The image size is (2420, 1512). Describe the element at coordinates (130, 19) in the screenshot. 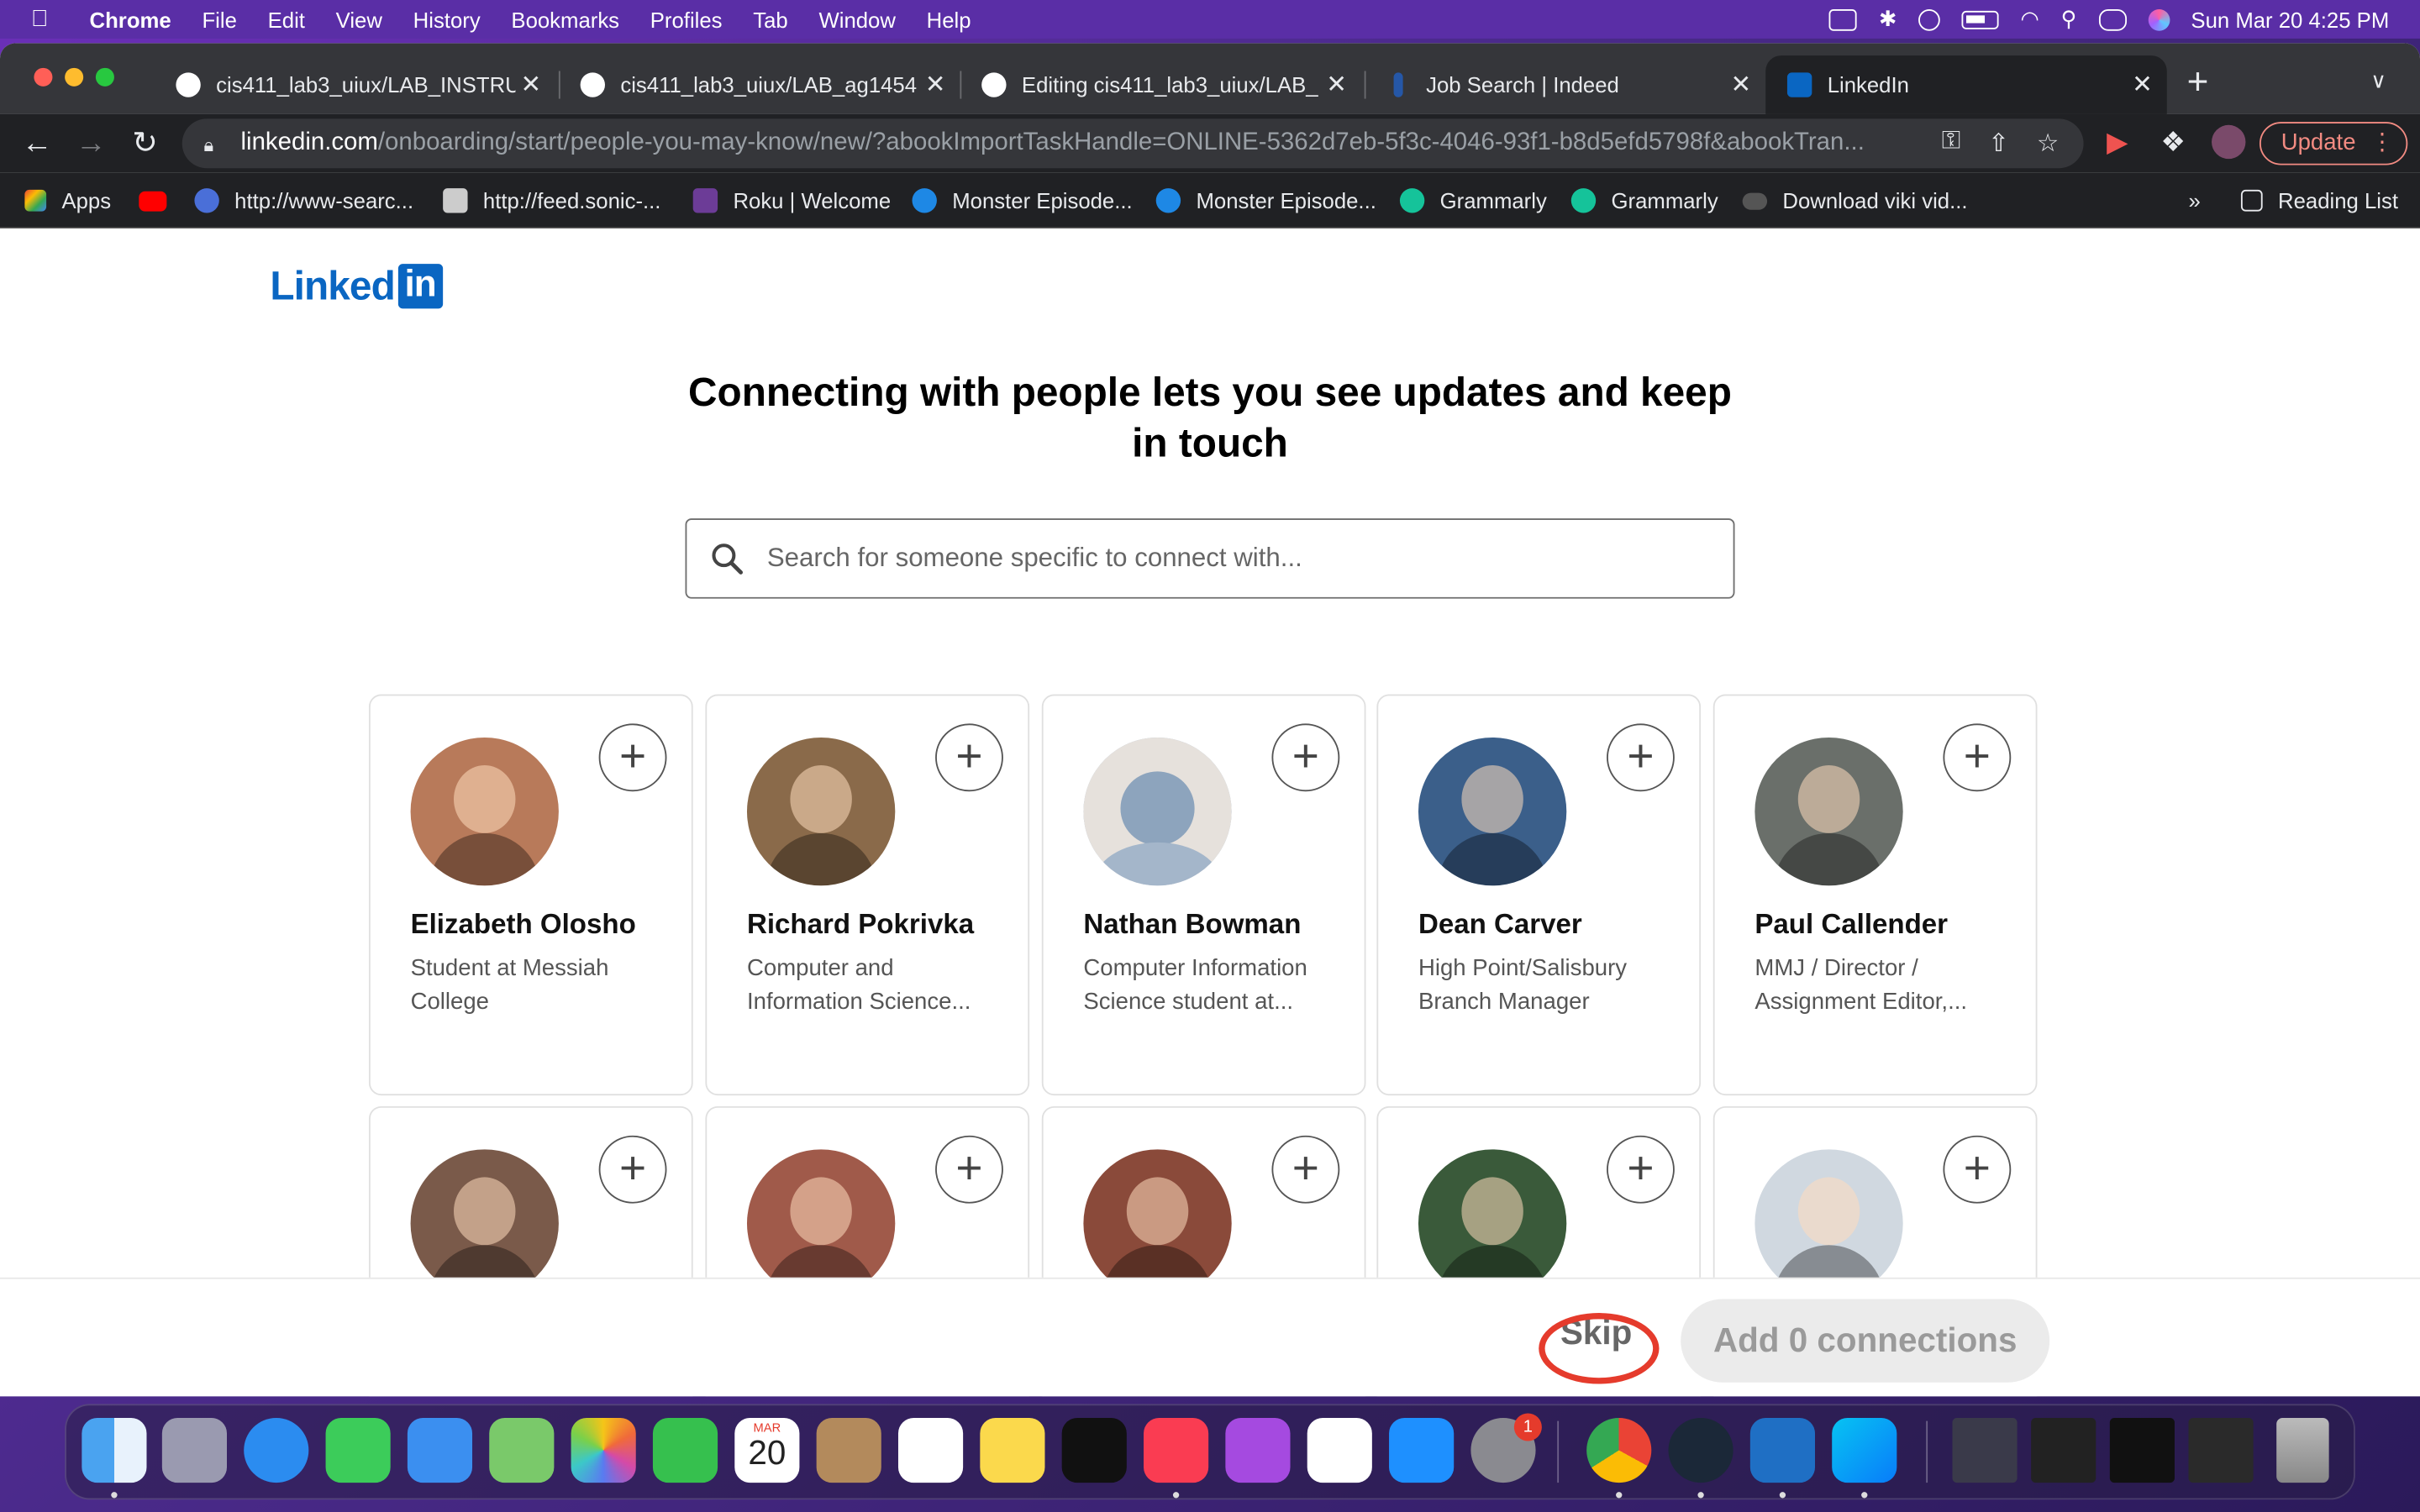

I see `menu-app-name: Chrome` at that location.